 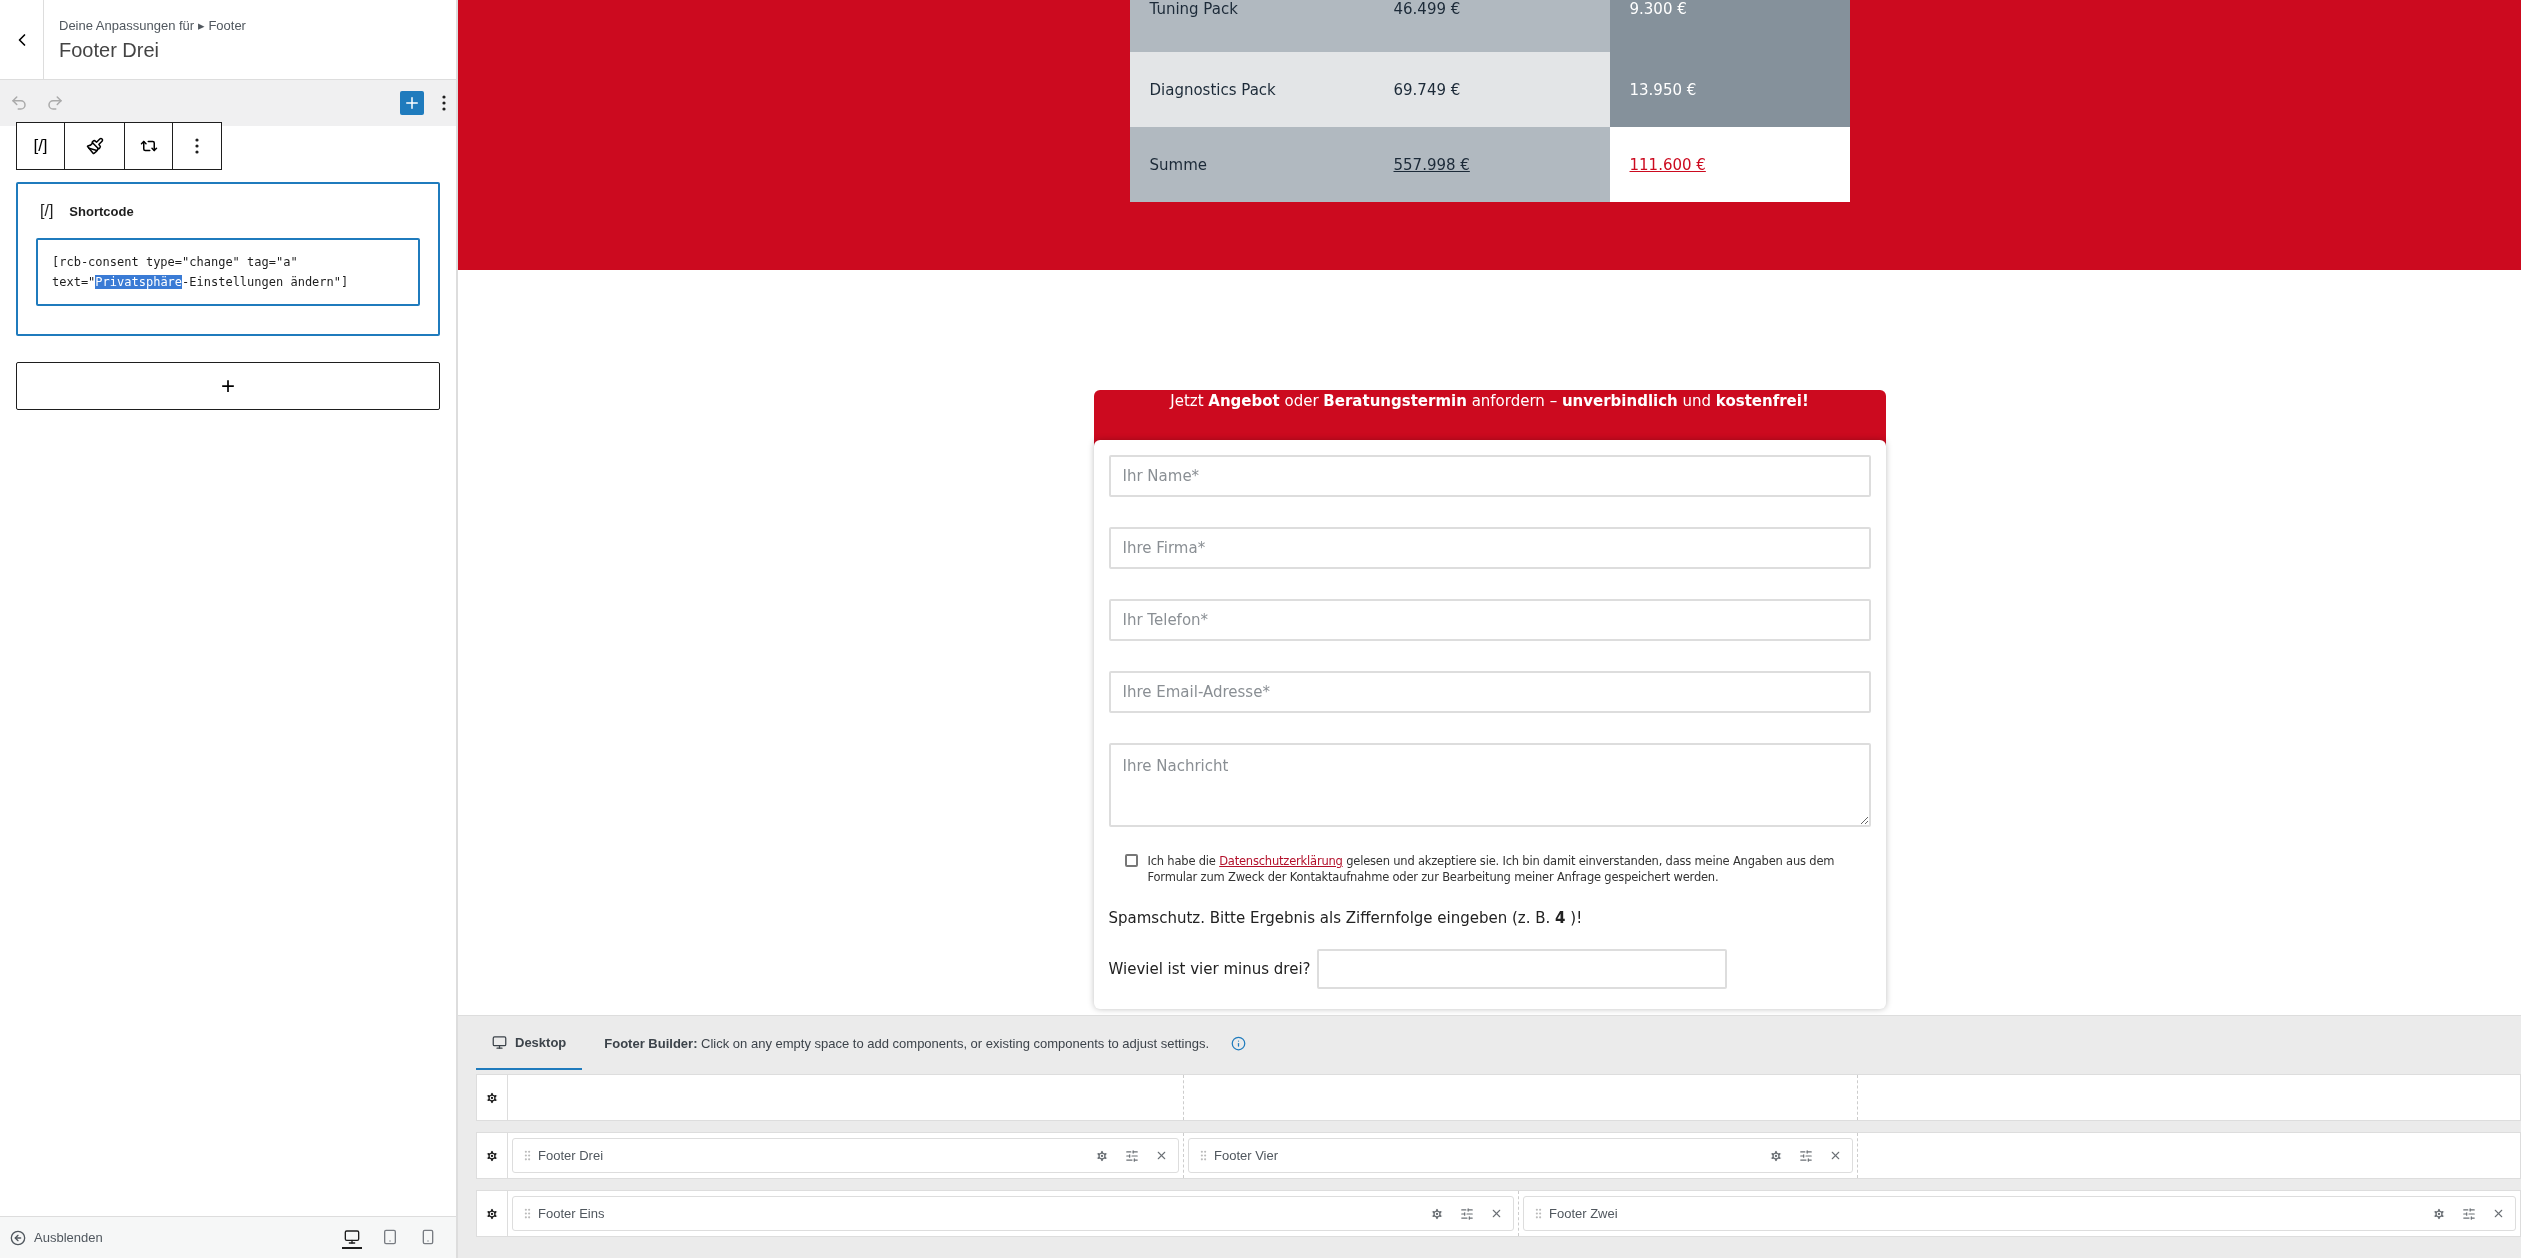 What do you see at coordinates (2019, 1213) in the screenshot?
I see `footer-component: Footer Zwei` at bounding box center [2019, 1213].